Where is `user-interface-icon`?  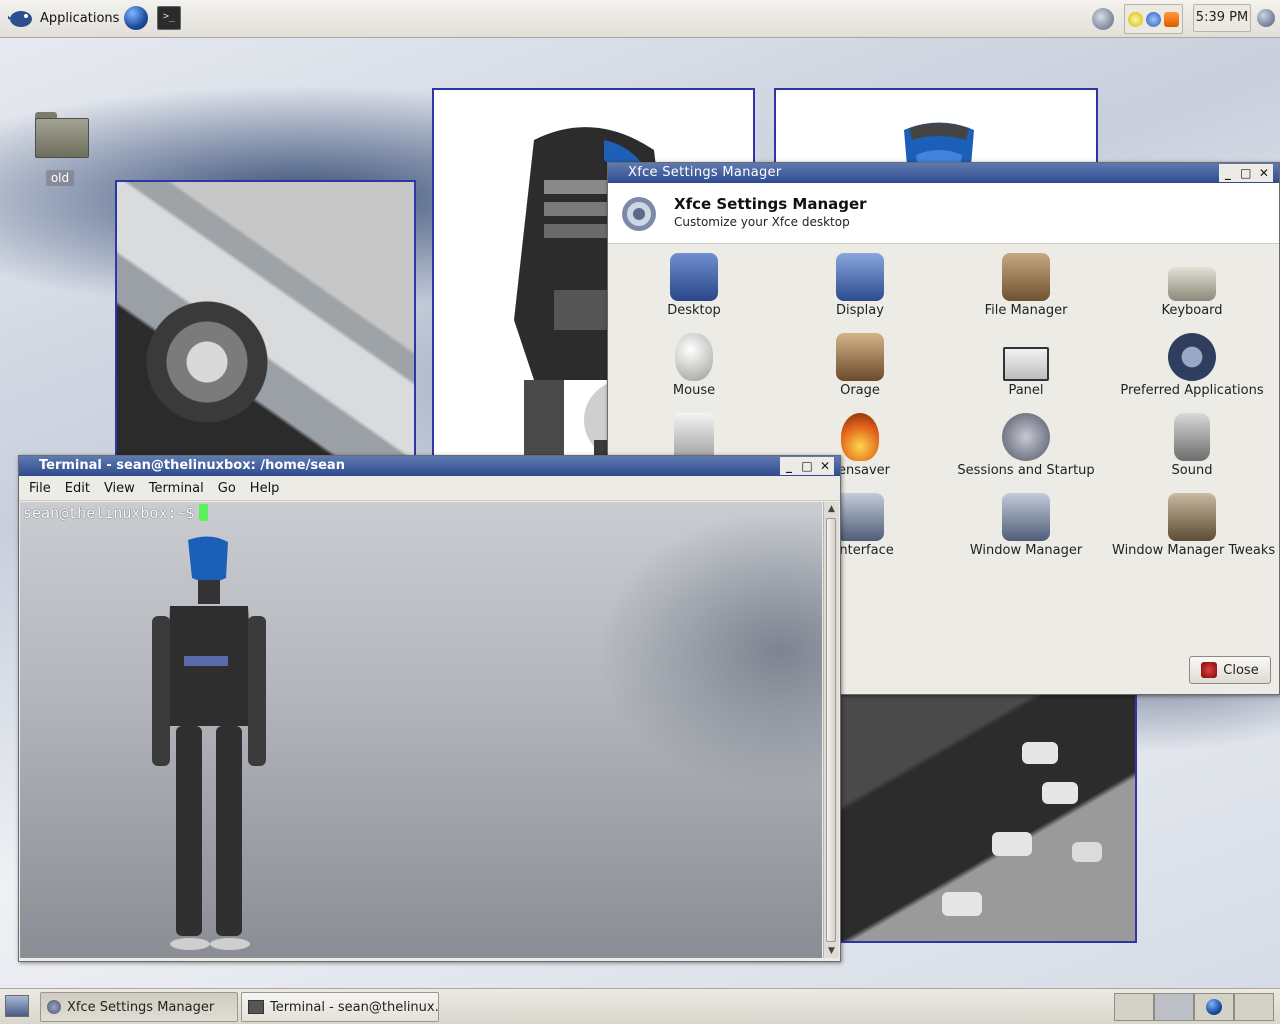 user-interface-icon is located at coordinates (860, 517).